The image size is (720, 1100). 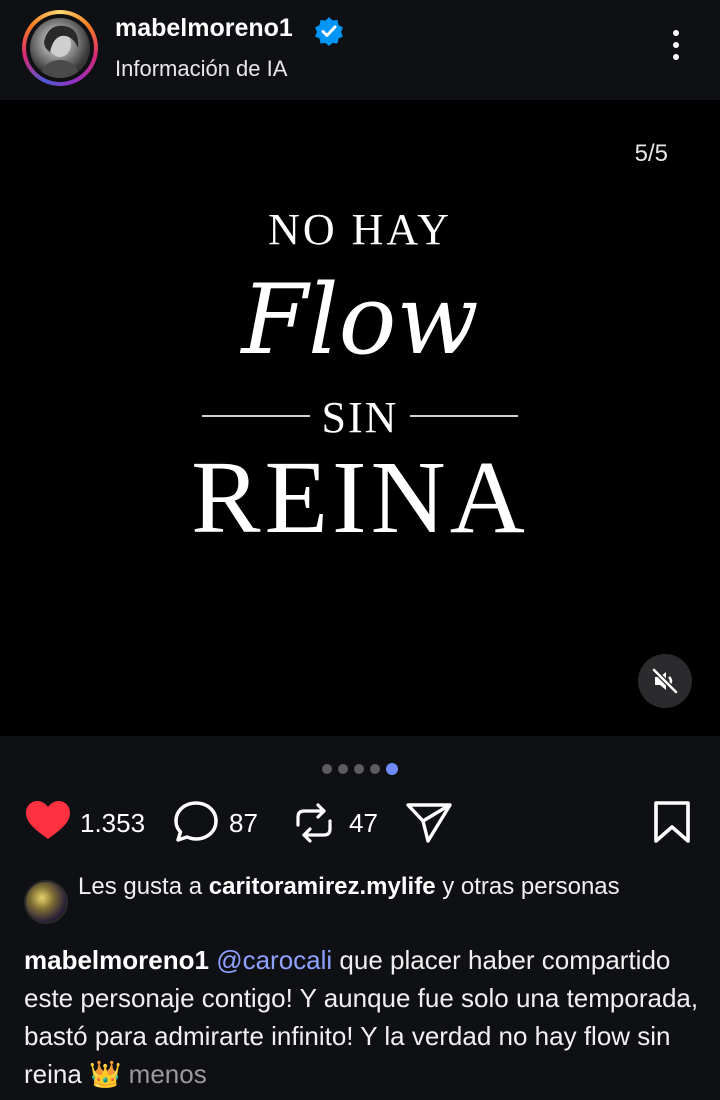 I want to click on action-bar: 1.353 87 47, so click(x=360, y=823).